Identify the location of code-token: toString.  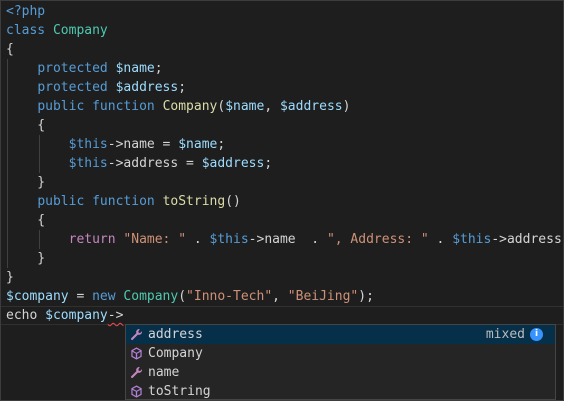
(194, 201).